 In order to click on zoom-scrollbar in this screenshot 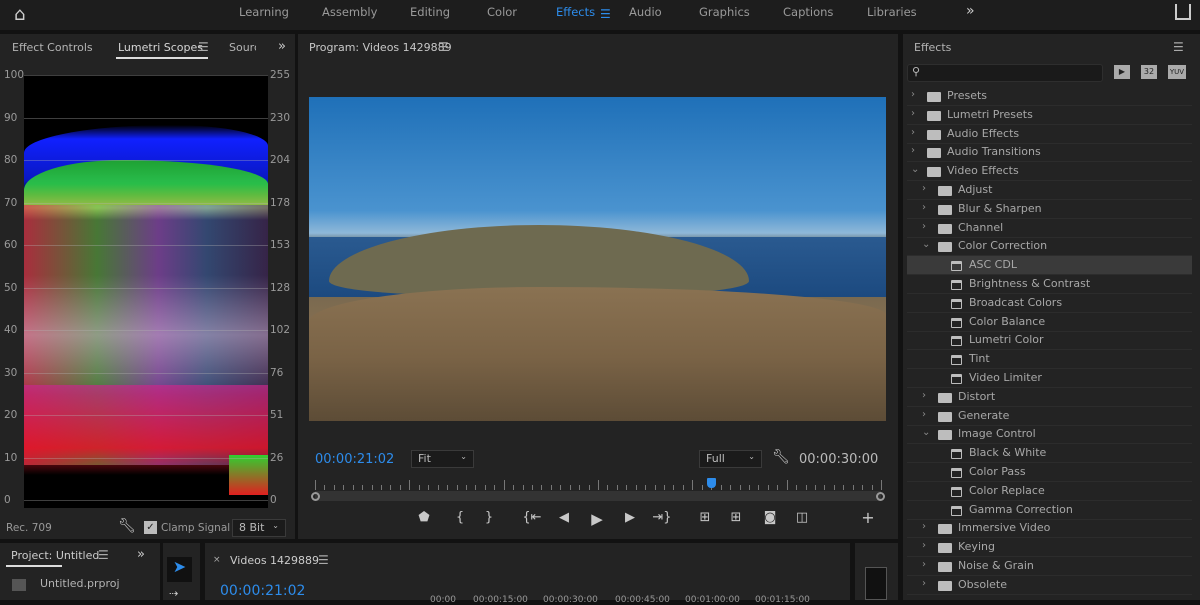, I will do `click(598, 496)`.